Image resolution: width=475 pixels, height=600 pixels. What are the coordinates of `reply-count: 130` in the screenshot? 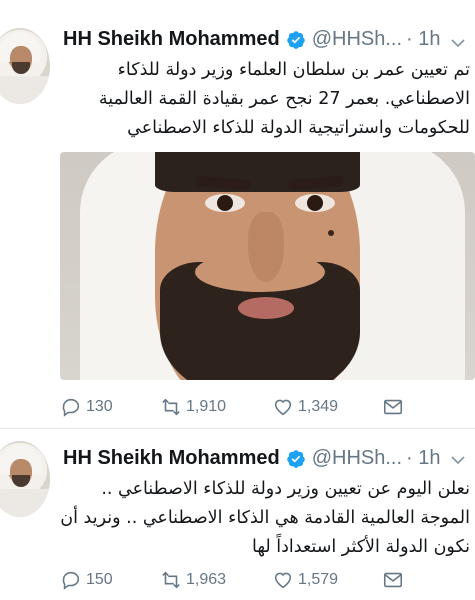 It's located at (99, 406).